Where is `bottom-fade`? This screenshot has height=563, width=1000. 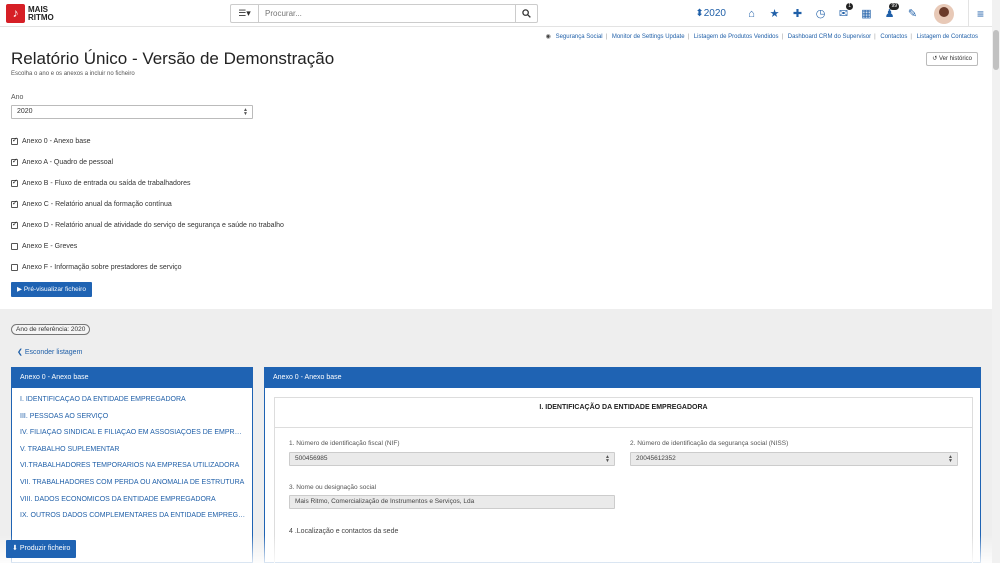 bottom-fade is located at coordinates (496, 549).